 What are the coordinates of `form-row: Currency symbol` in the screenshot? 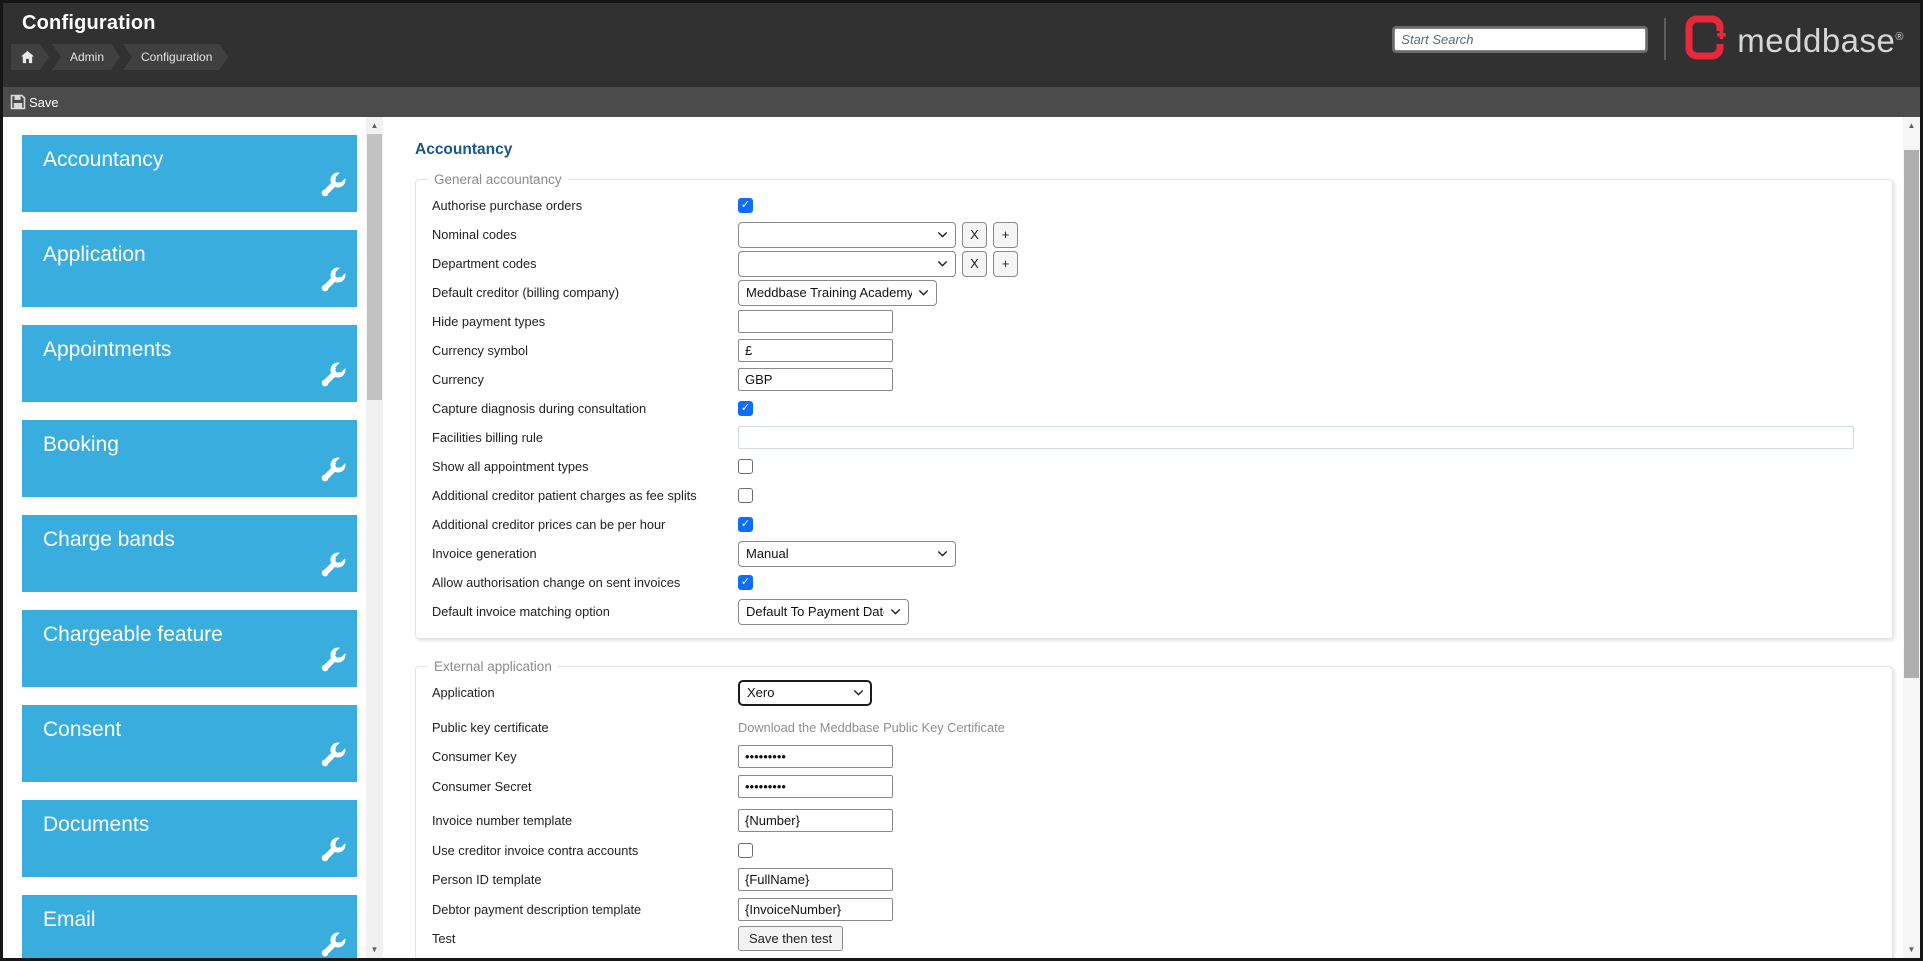 It's located at (1155, 350).